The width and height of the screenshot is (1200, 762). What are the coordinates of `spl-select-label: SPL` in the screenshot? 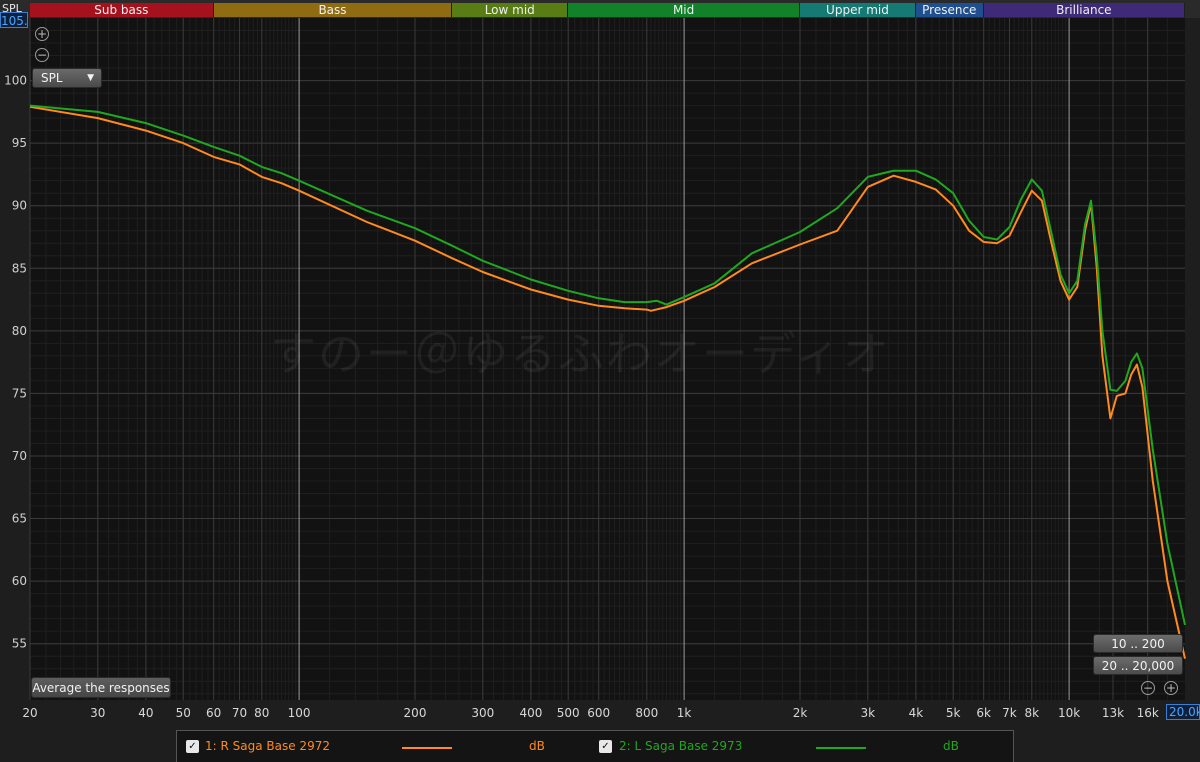 It's located at (52, 78).